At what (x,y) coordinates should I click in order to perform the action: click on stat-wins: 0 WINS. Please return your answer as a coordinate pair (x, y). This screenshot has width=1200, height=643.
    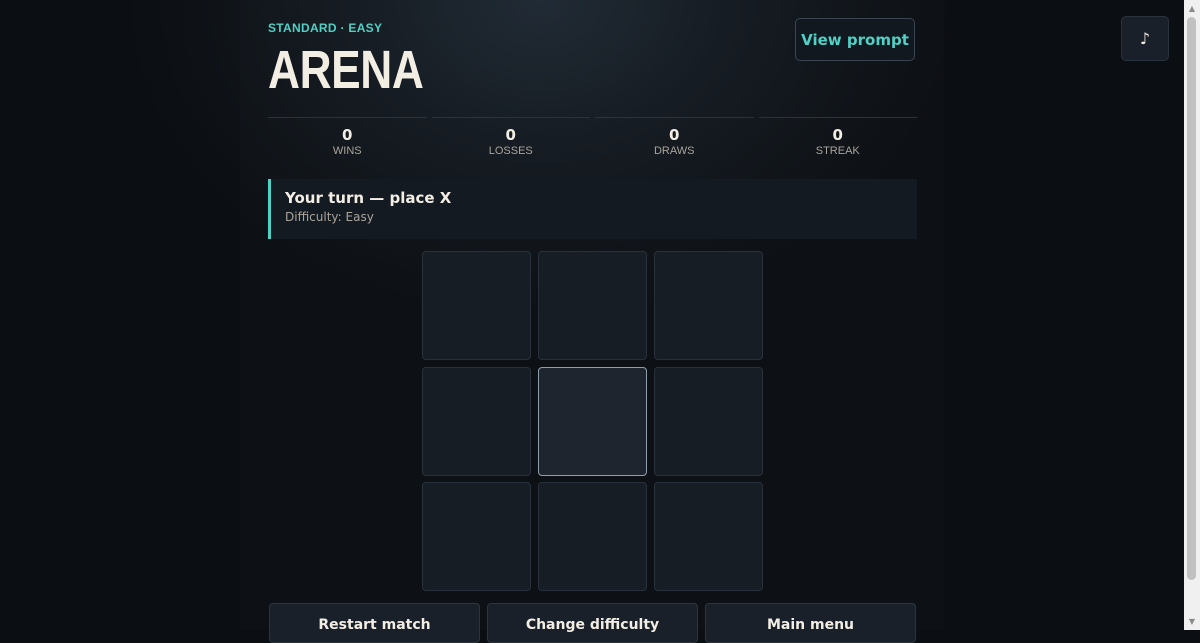
    Looking at the image, I should click on (347, 140).